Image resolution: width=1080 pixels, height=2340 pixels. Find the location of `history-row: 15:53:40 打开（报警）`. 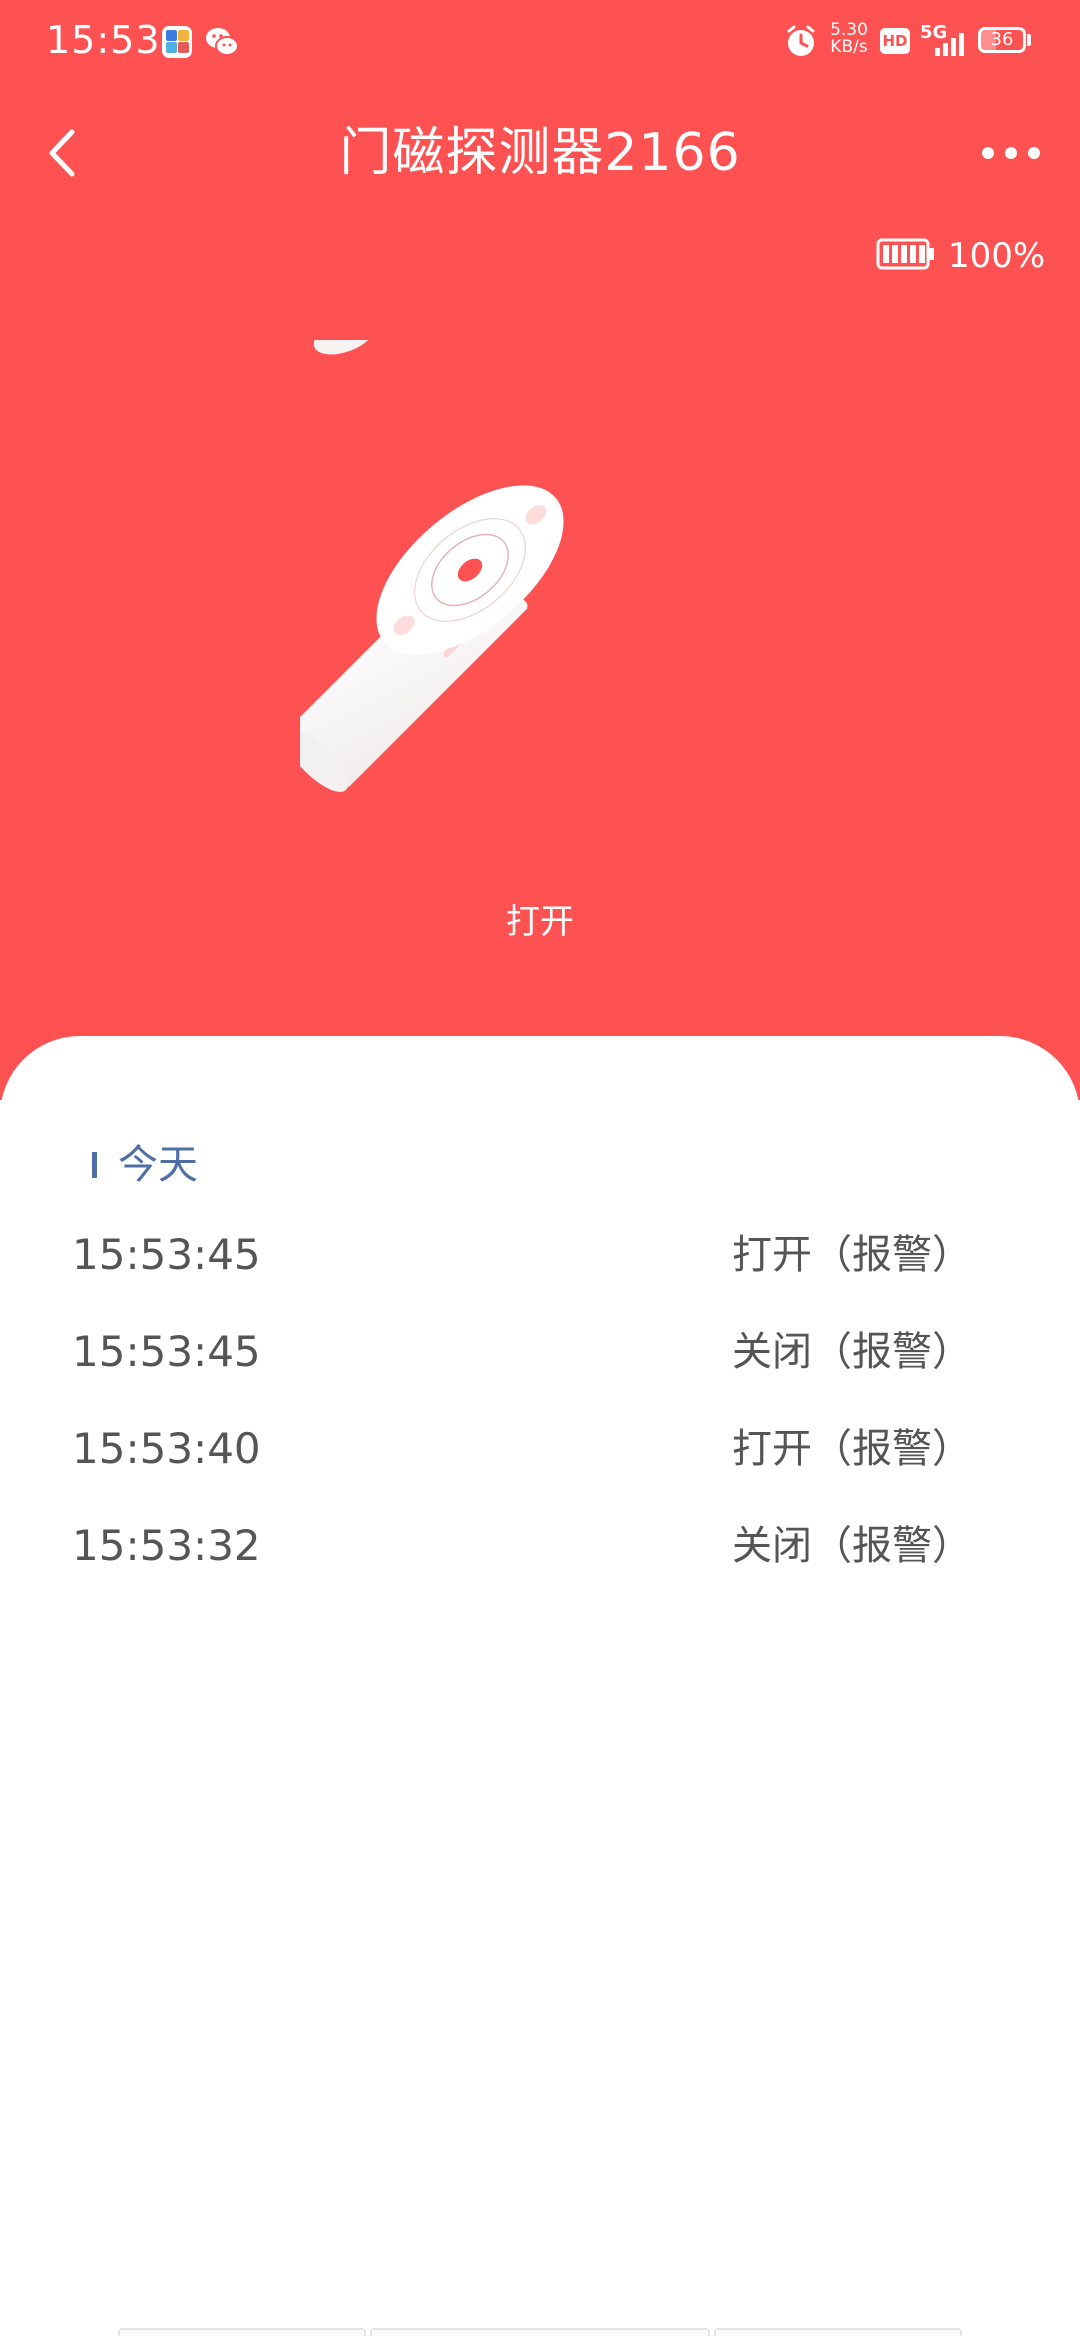

history-row: 15:53:40 打开（报警） is located at coordinates (522, 1460).